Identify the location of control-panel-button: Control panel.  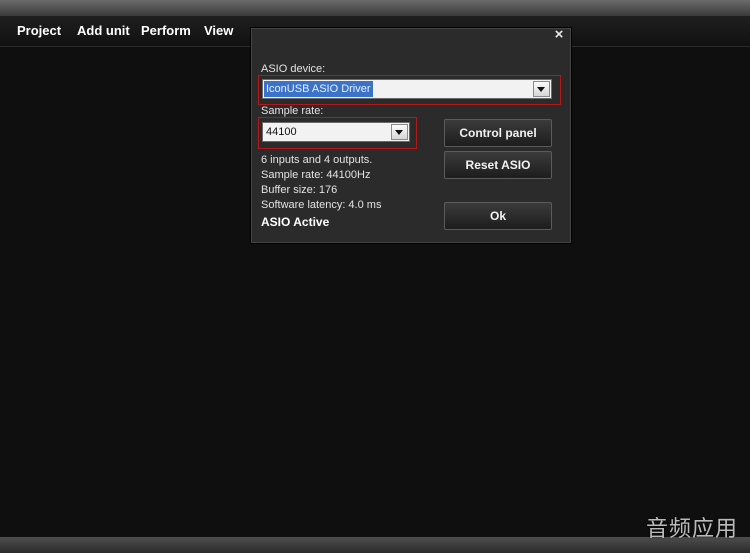
(498, 133).